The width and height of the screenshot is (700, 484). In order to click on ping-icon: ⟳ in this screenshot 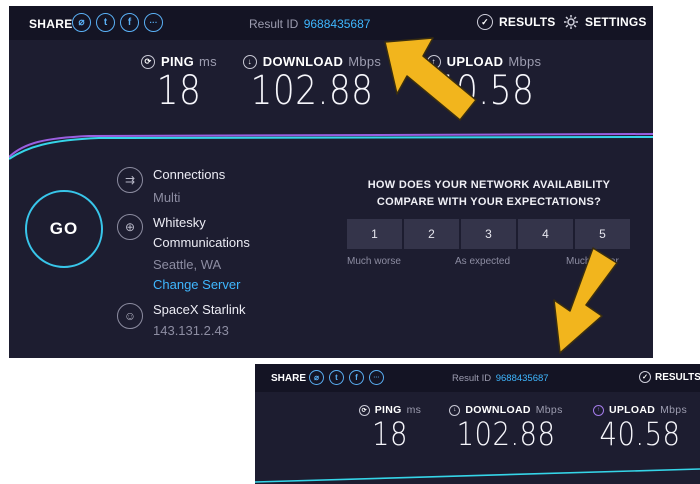, I will do `click(148, 61)`.